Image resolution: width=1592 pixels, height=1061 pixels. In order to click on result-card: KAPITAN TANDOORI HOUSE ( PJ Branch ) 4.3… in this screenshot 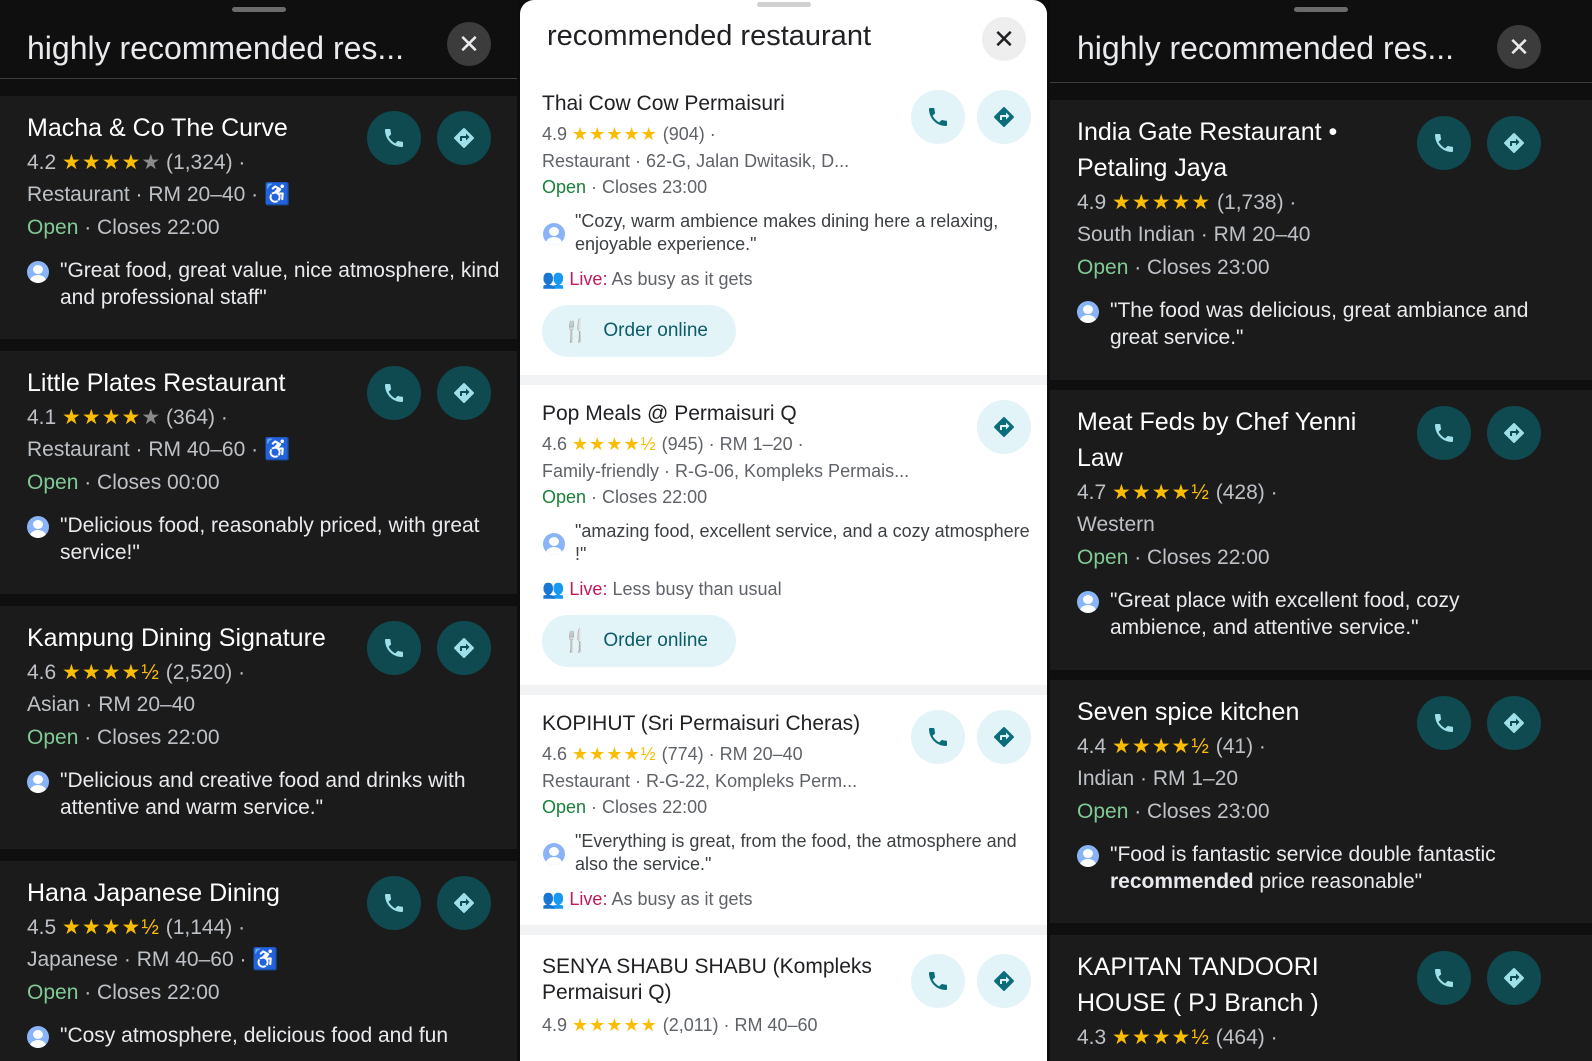, I will do `click(1321, 998)`.